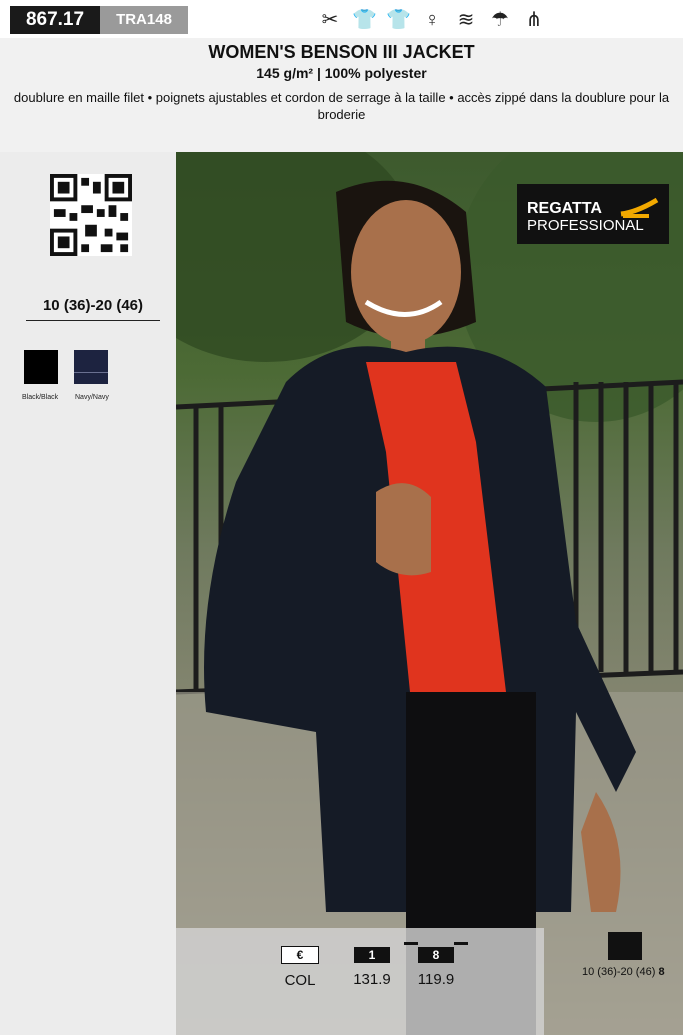  I want to click on price-table: € COL 1 131.9 8 119.9, so click(360, 981).